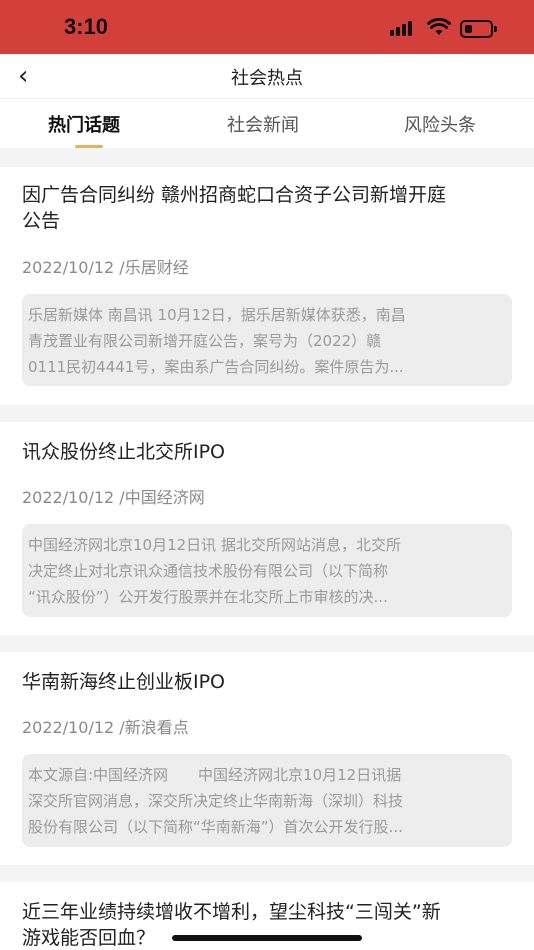 Image resolution: width=534 pixels, height=950 pixels. What do you see at coordinates (439, 26) in the screenshot?
I see `wifi-icon` at bounding box center [439, 26].